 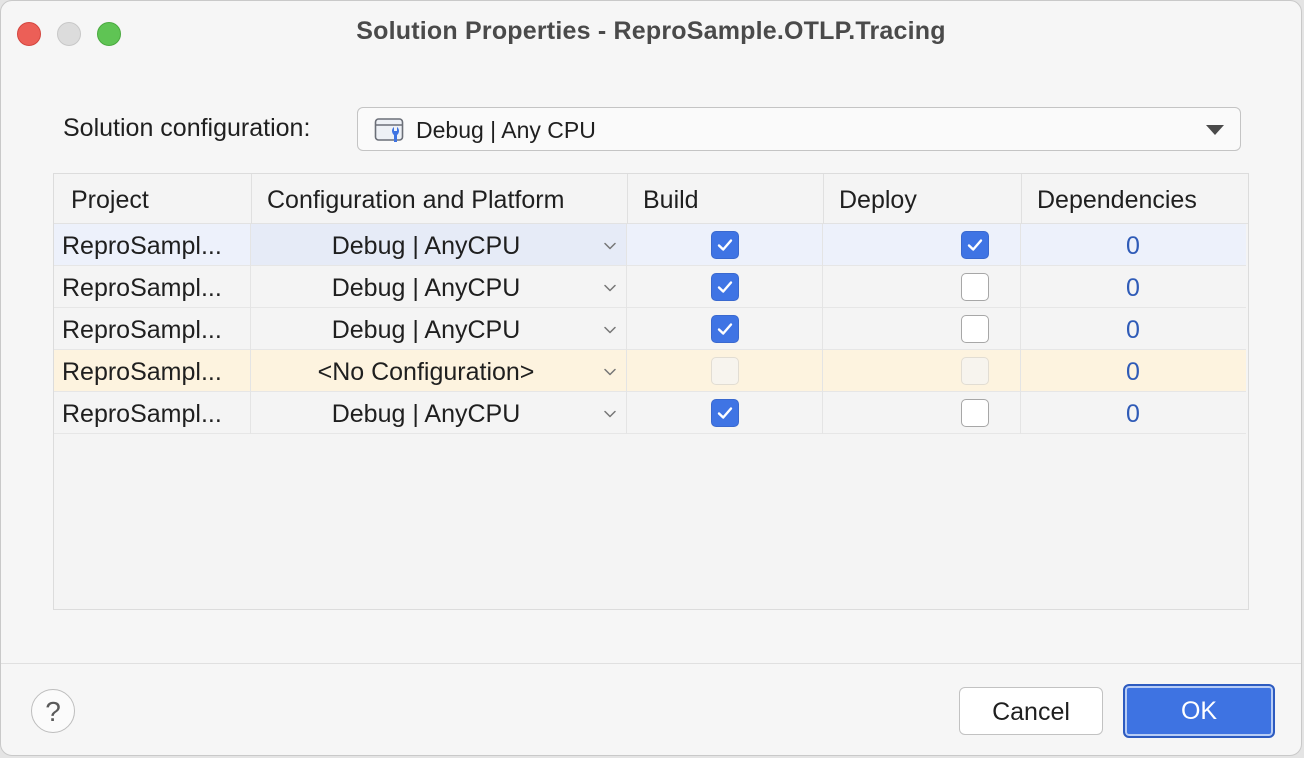 What do you see at coordinates (152, 199) in the screenshot?
I see `column-header-project: Project` at bounding box center [152, 199].